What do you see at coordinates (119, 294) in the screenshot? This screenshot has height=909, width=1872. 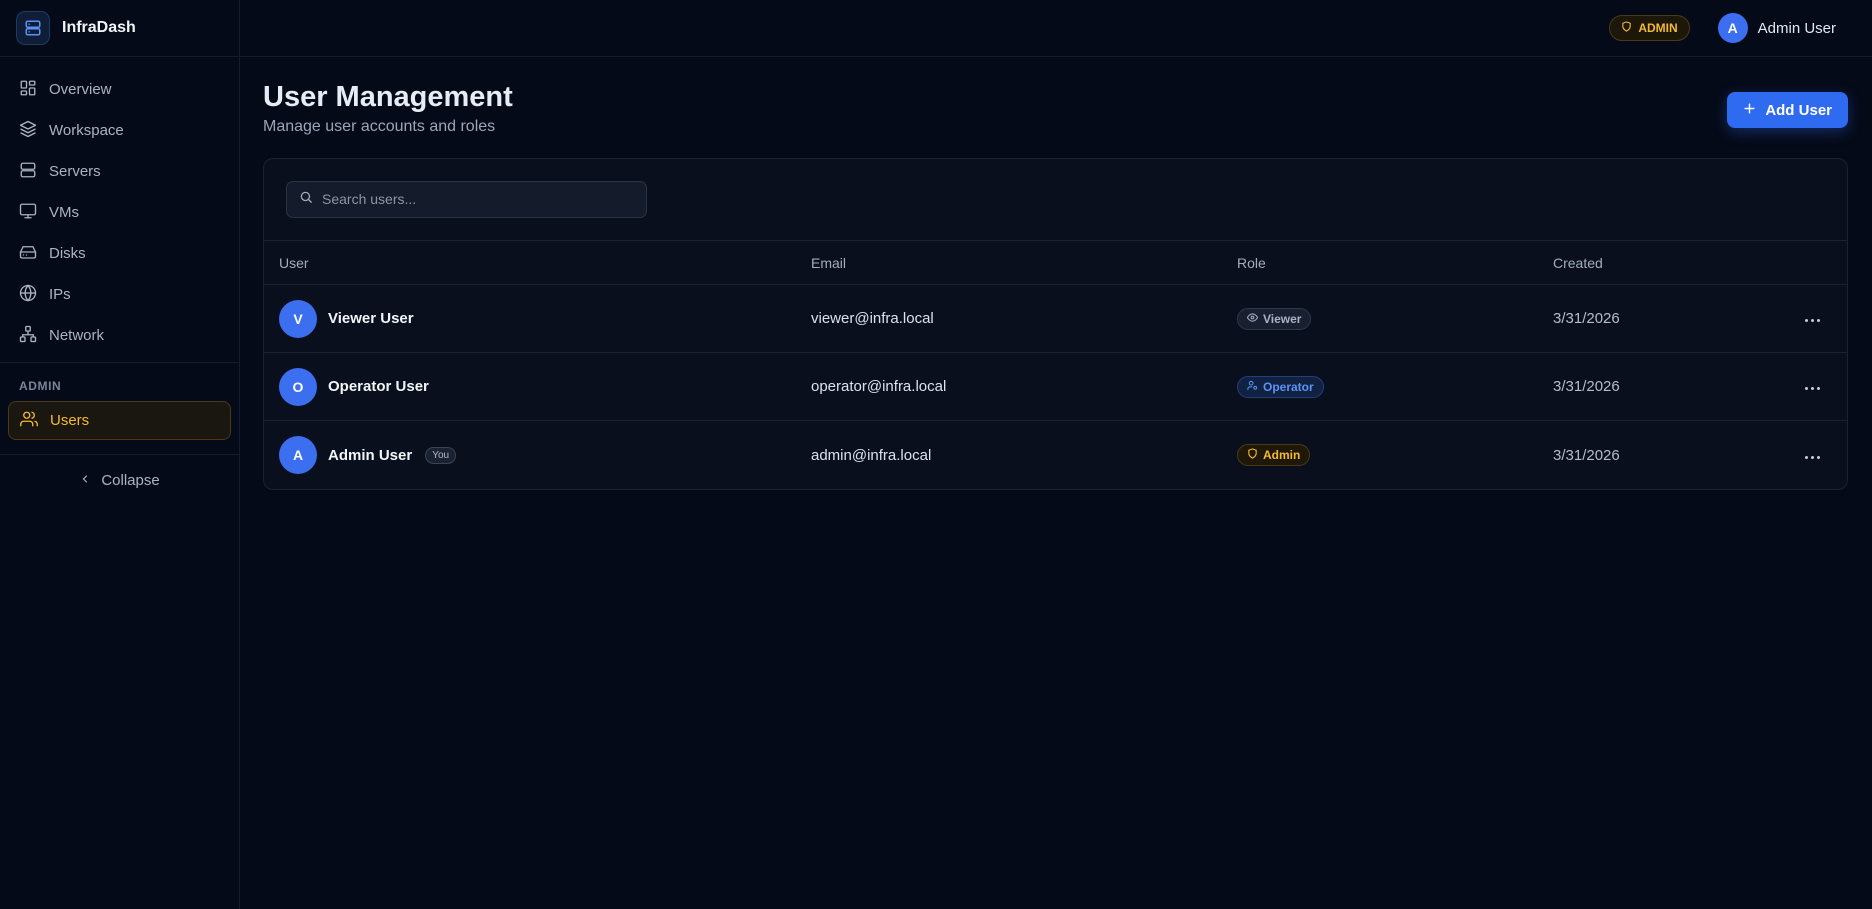 I see `sidebar-item-ips: IPs` at bounding box center [119, 294].